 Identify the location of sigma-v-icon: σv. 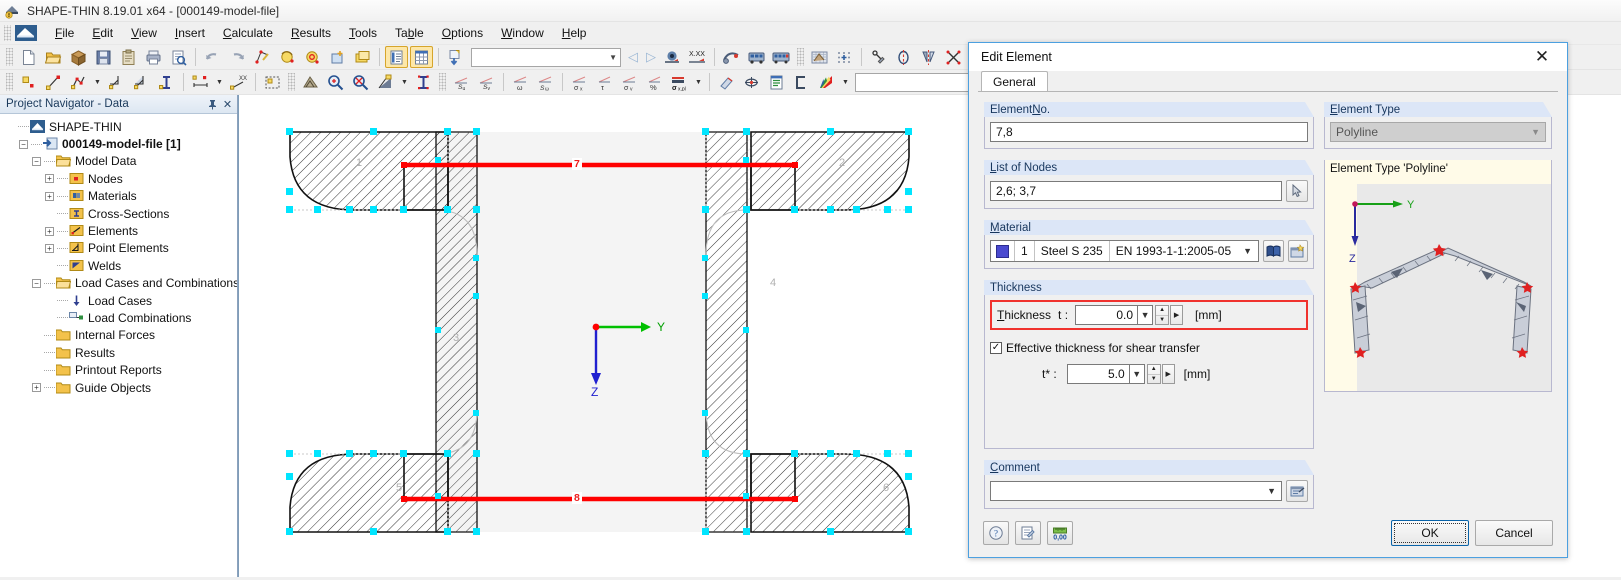
(629, 82).